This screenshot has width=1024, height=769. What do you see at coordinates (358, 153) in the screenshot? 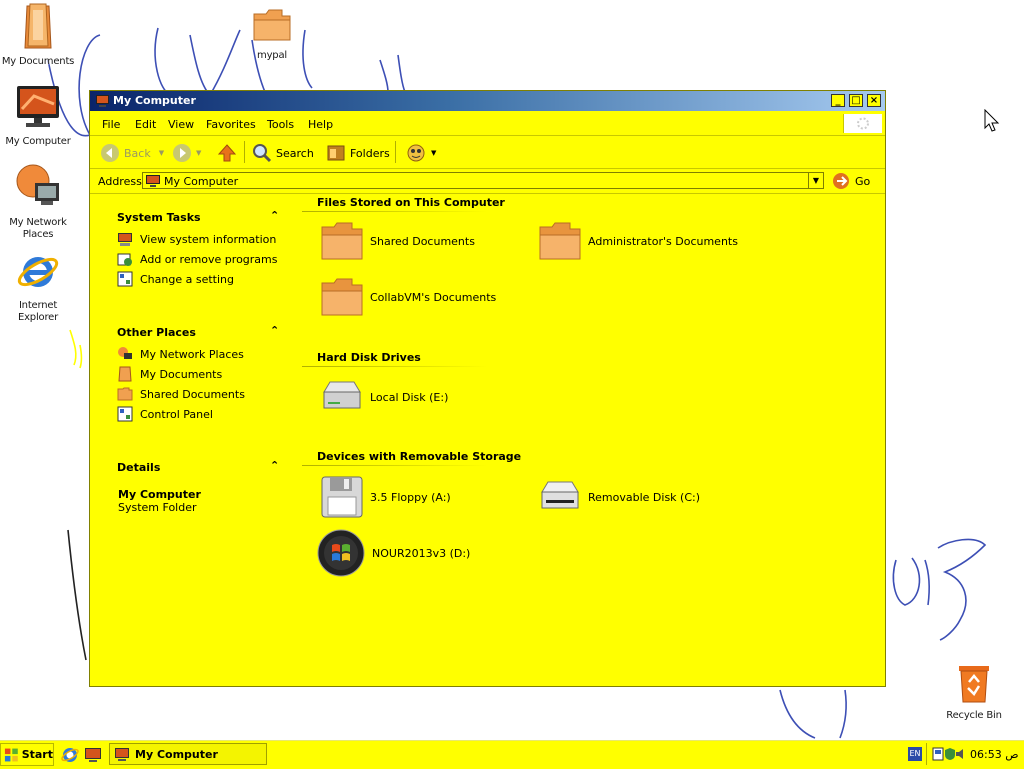
I see `folders-button: Folders` at bounding box center [358, 153].